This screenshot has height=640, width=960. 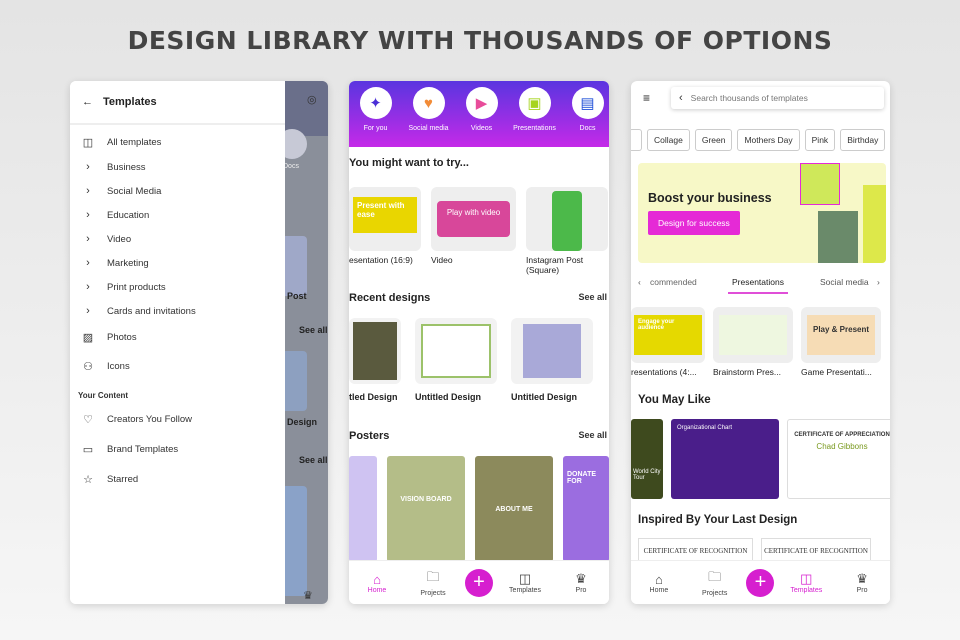 I want to click on category-item: › Business, so click(x=177, y=167).